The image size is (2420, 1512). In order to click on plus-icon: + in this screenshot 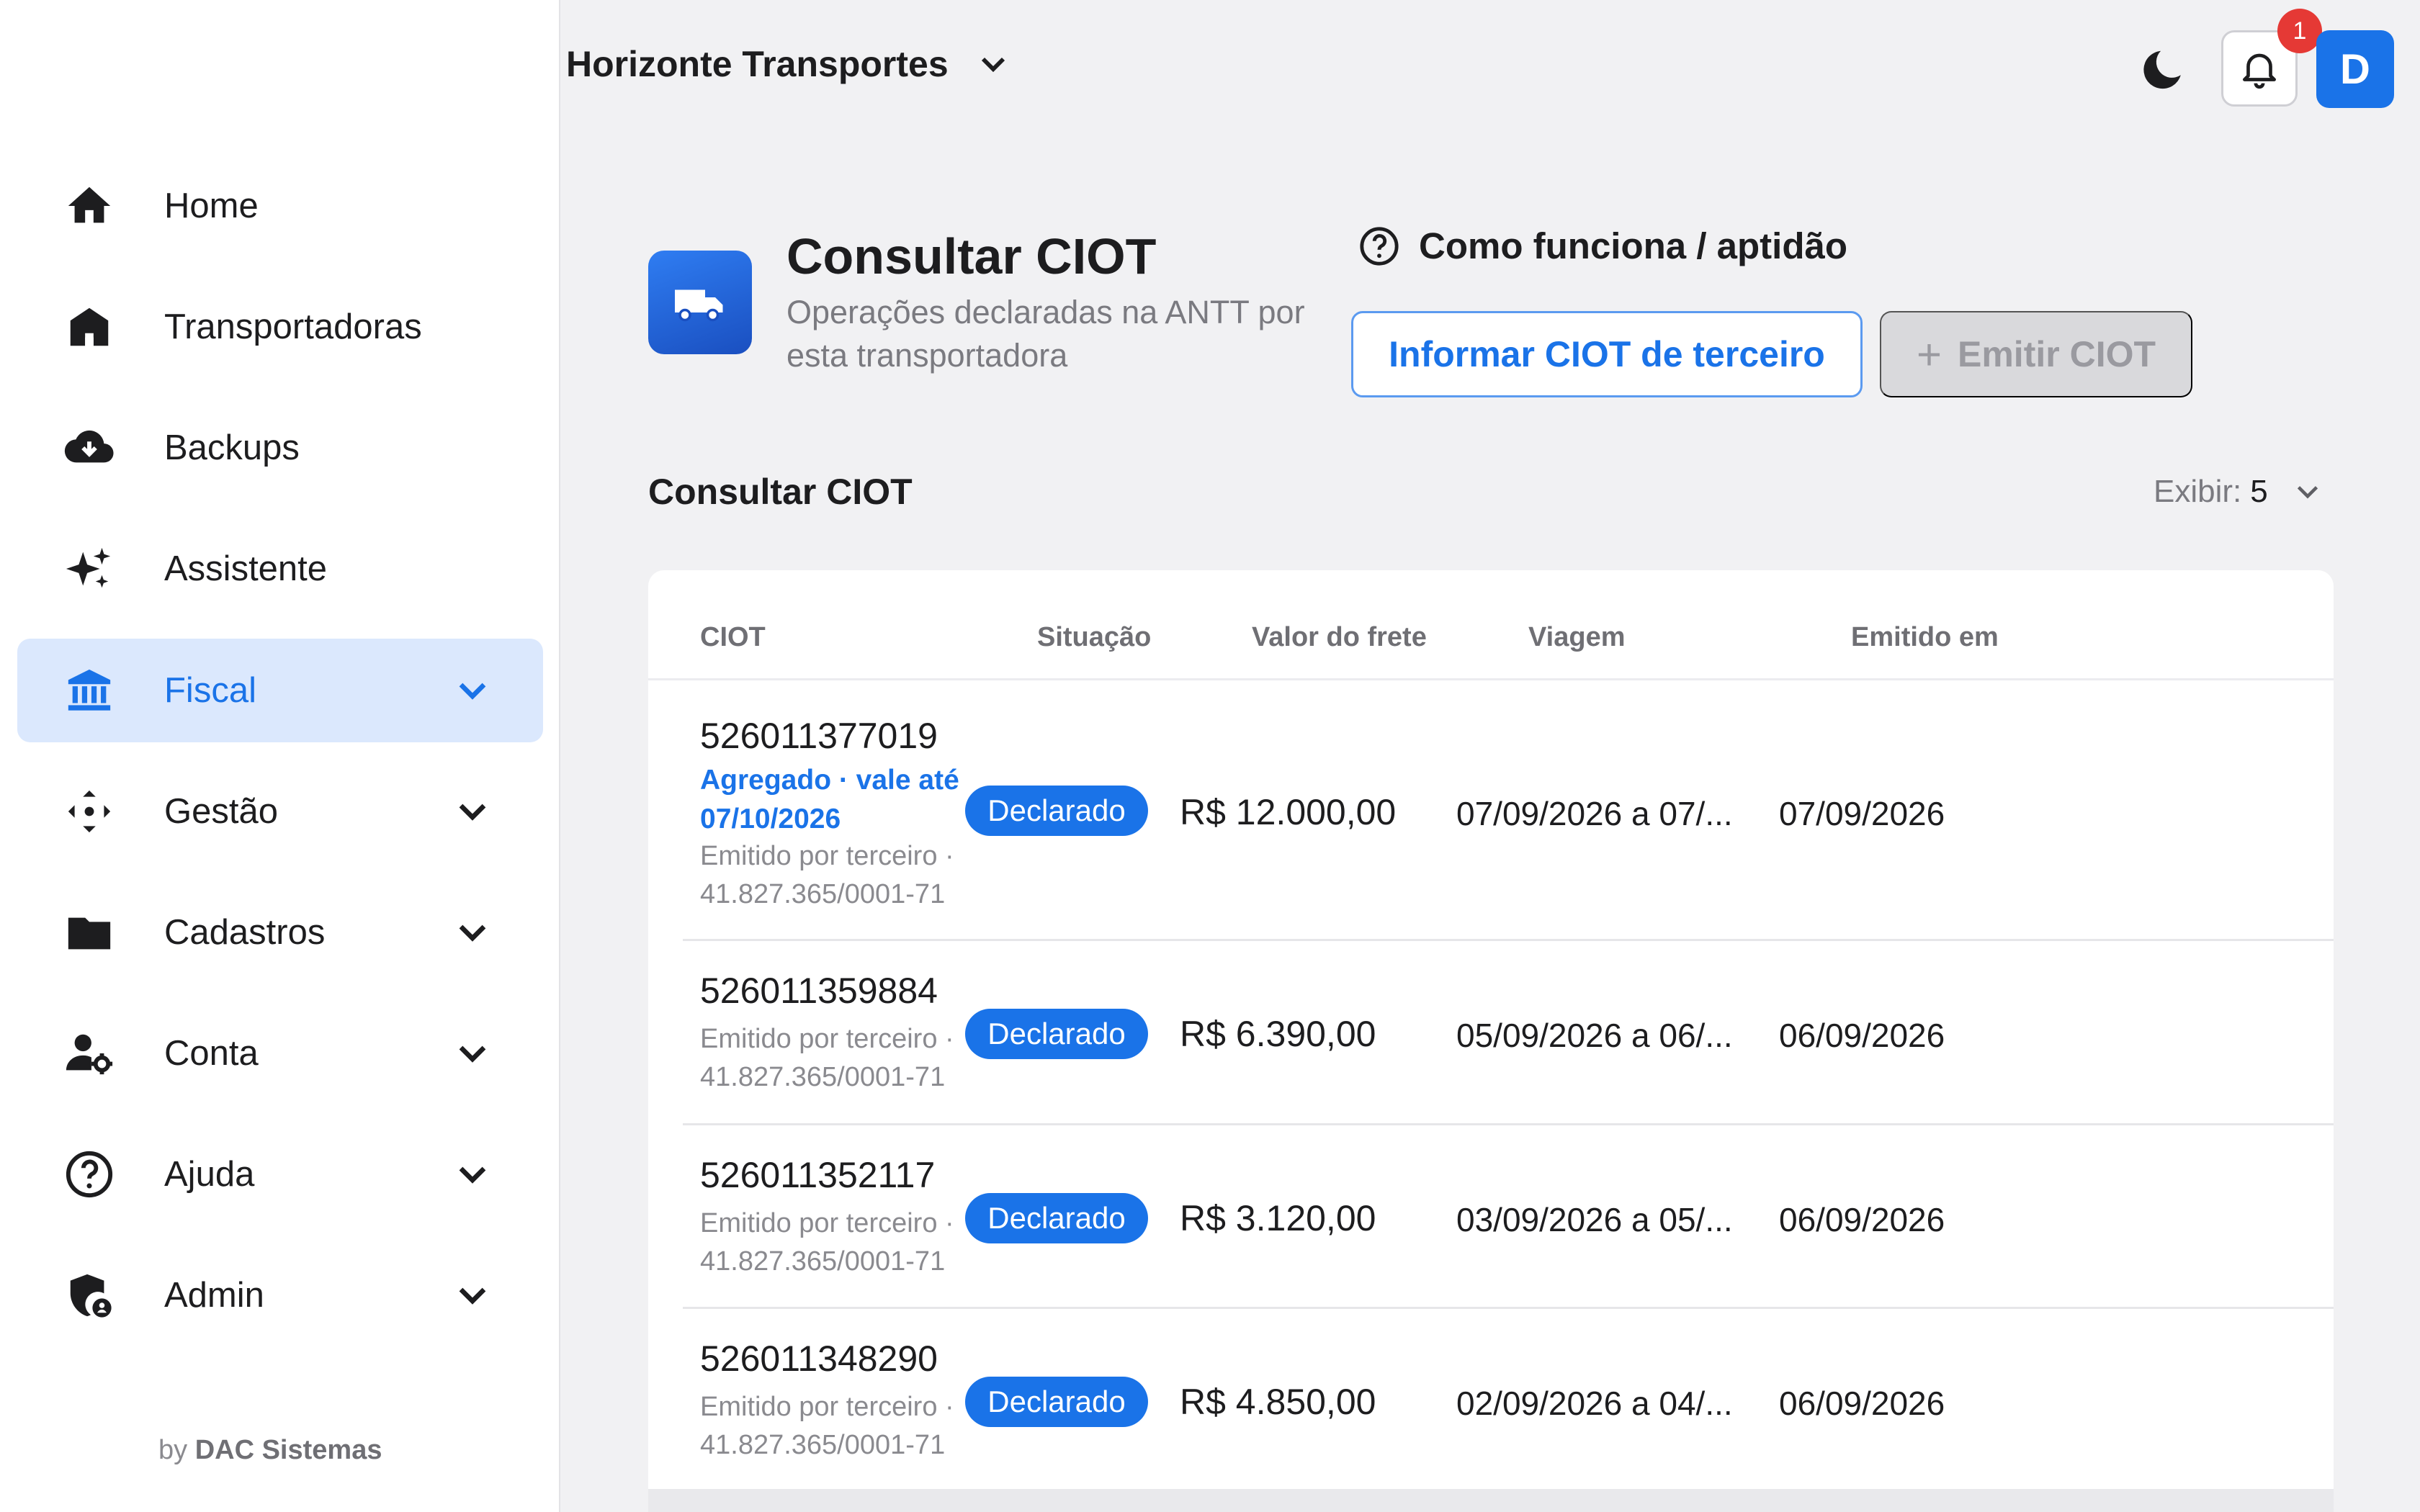, I will do `click(1929, 354)`.